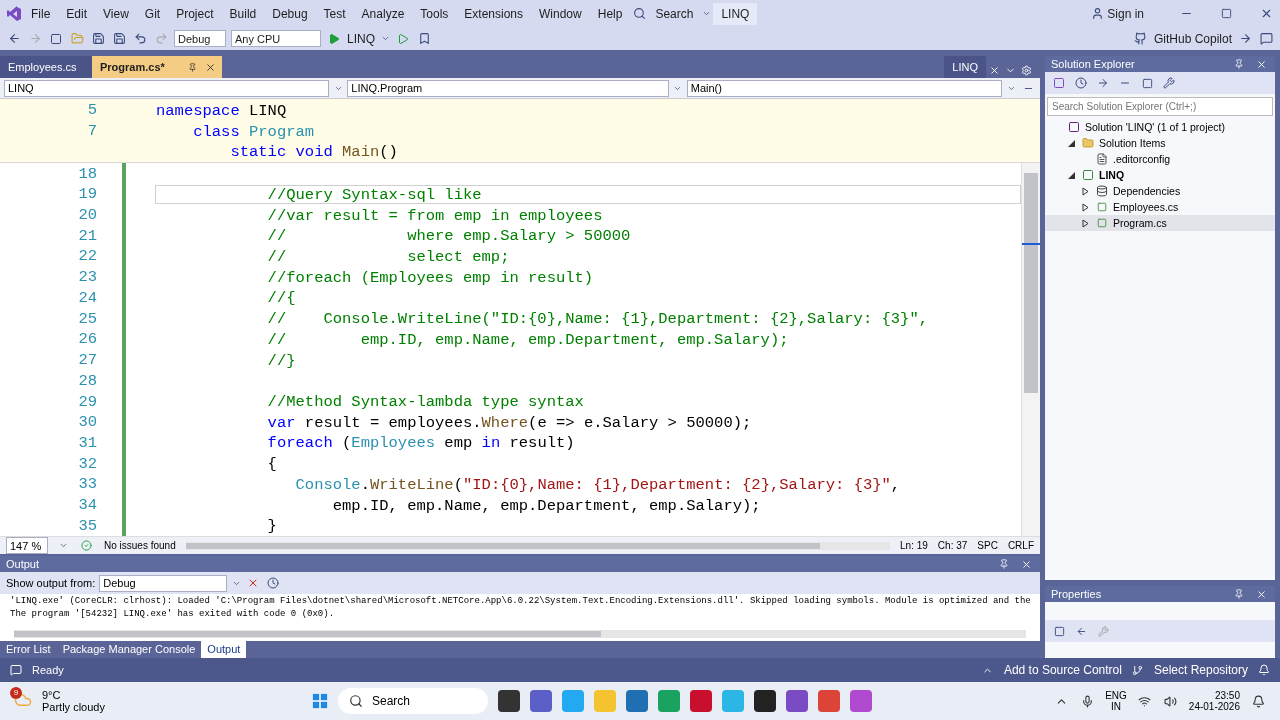 Image resolution: width=1280 pixels, height=720 pixels. Describe the element at coordinates (435, 215) in the screenshot. I see `code-line: //var result = from emp in employees` at that location.